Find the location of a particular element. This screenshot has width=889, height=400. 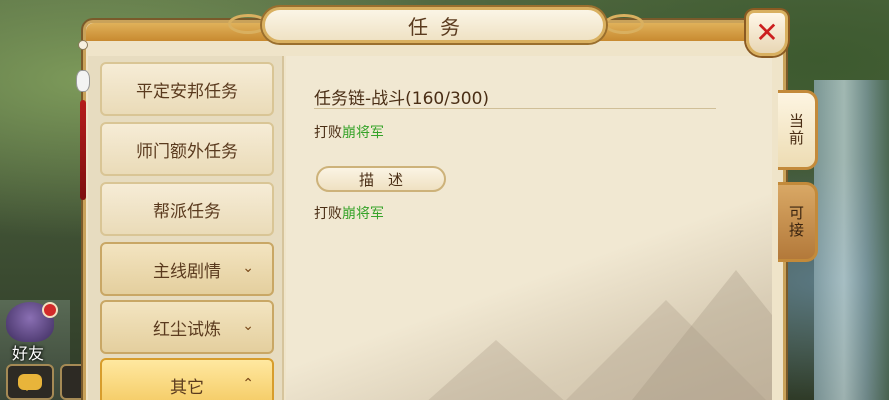

title-plaque: 任务 is located at coordinates (434, 25).